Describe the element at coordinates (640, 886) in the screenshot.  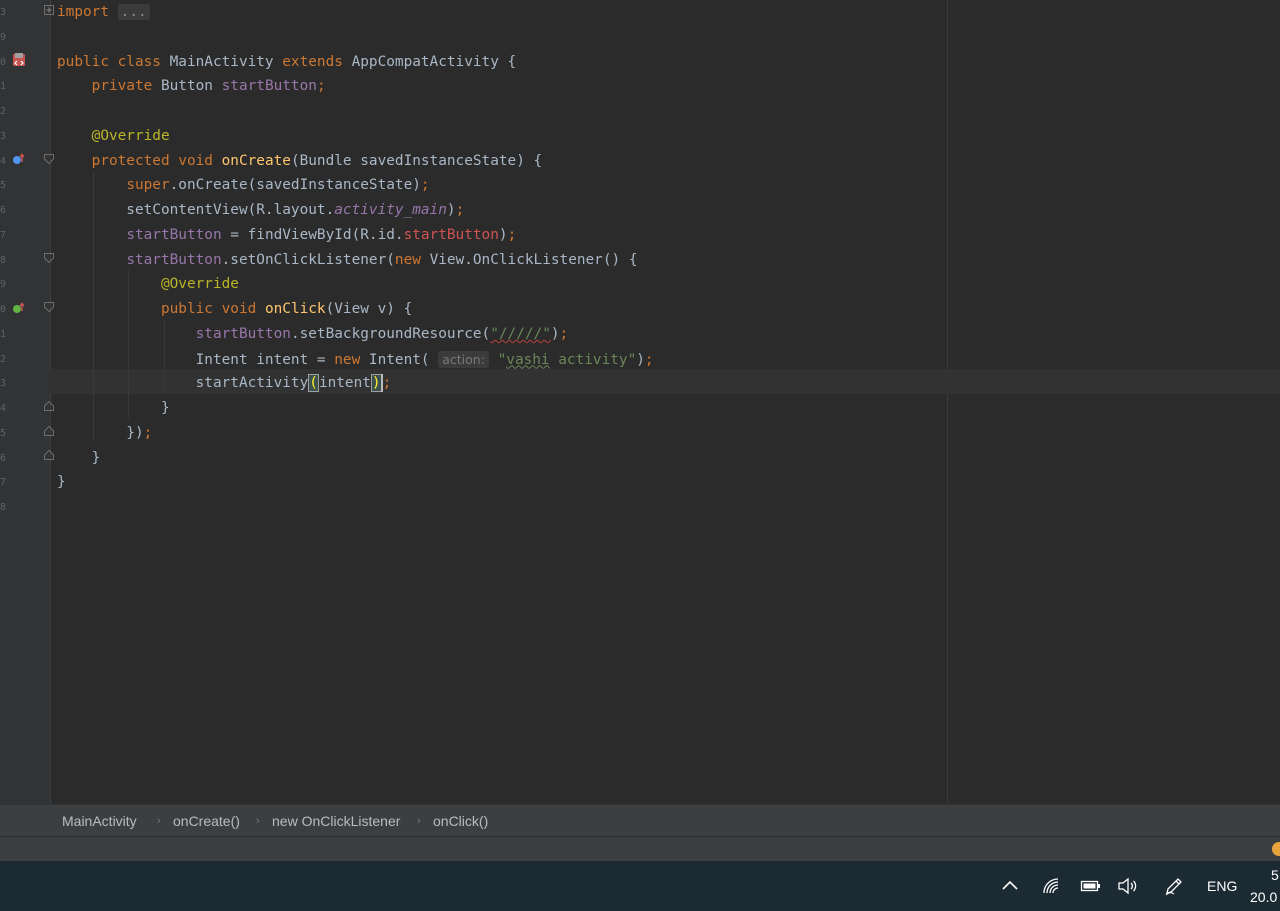
I see `windows-taskbar: ENG 5 20.0` at that location.